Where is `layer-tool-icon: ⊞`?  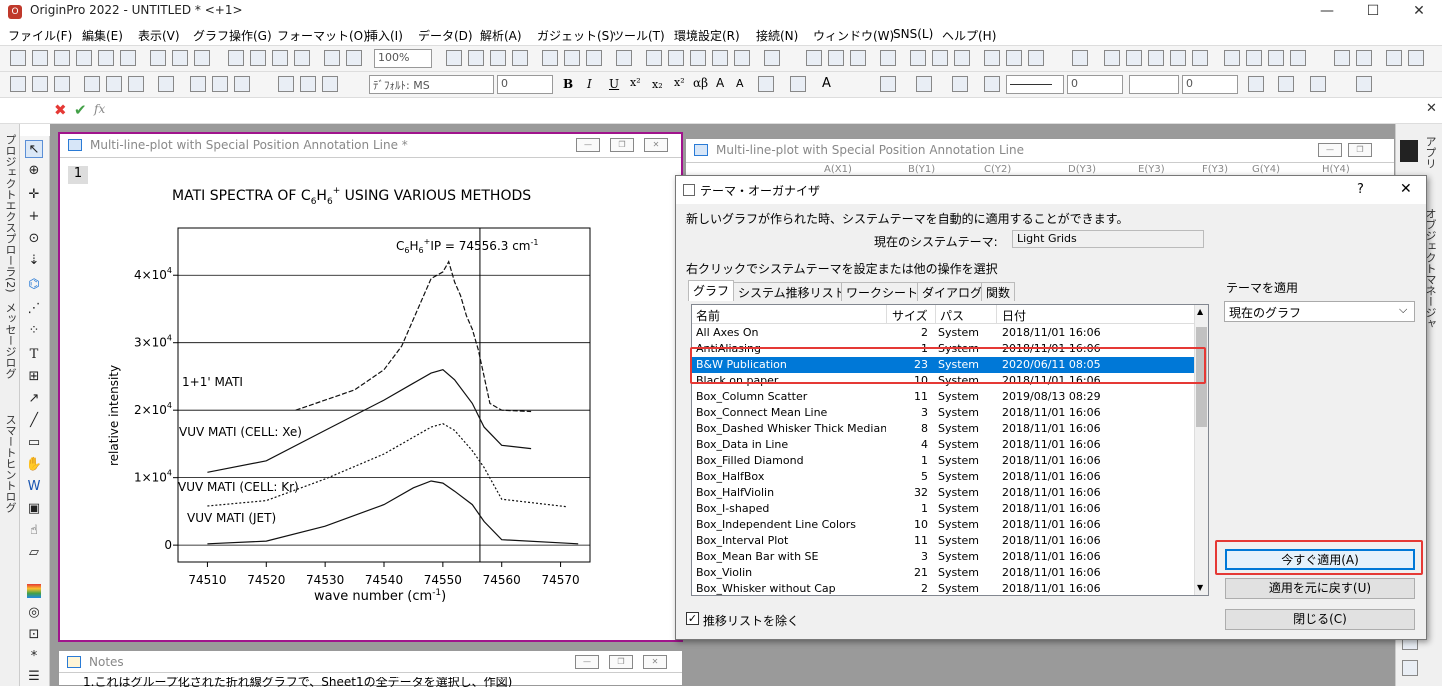 layer-tool-icon: ⊞ is located at coordinates (34, 377).